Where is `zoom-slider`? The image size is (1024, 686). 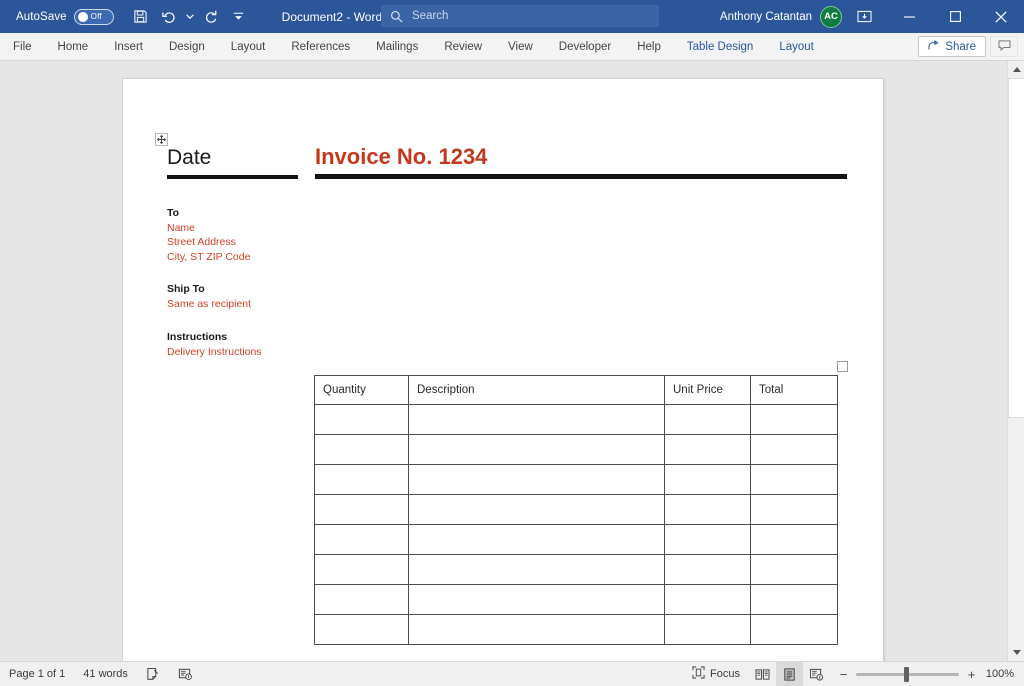 zoom-slider is located at coordinates (907, 674).